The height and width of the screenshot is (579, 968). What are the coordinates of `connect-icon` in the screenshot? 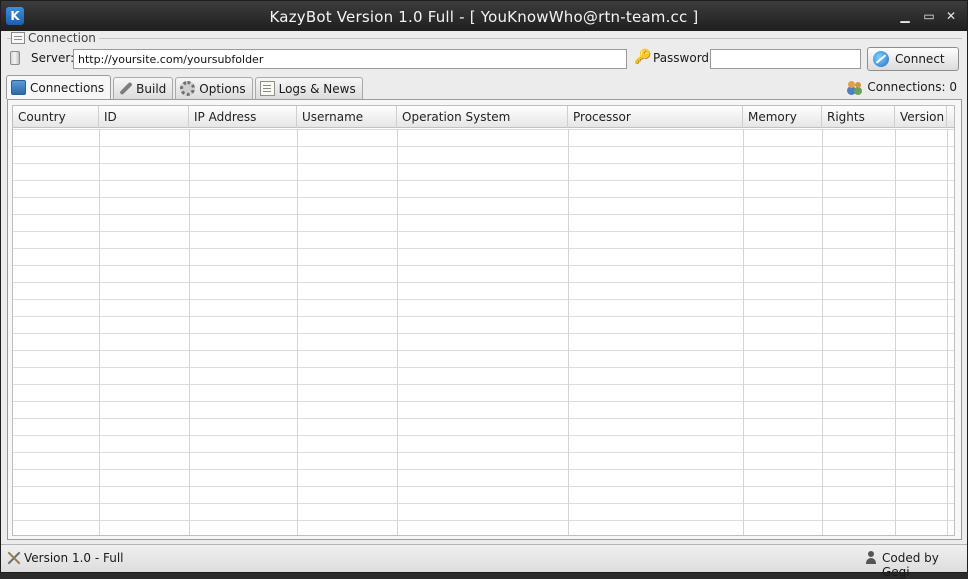 It's located at (881, 59).